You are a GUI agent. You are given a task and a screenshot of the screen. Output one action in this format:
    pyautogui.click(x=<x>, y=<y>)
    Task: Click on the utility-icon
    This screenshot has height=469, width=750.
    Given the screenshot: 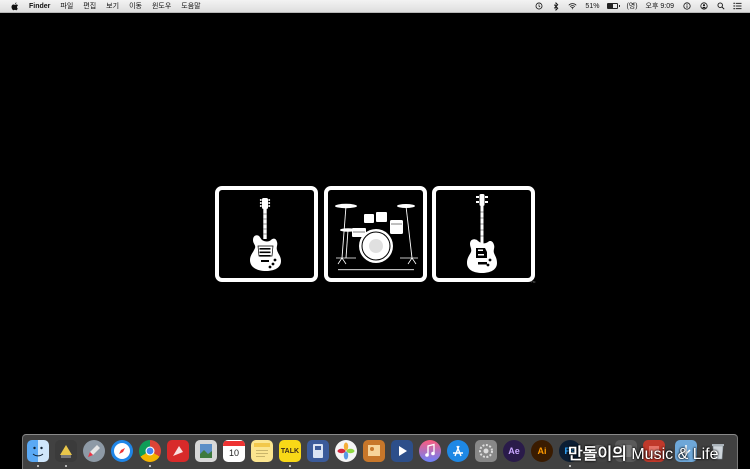 What is the action you would take?
    pyautogui.click(x=66, y=451)
    